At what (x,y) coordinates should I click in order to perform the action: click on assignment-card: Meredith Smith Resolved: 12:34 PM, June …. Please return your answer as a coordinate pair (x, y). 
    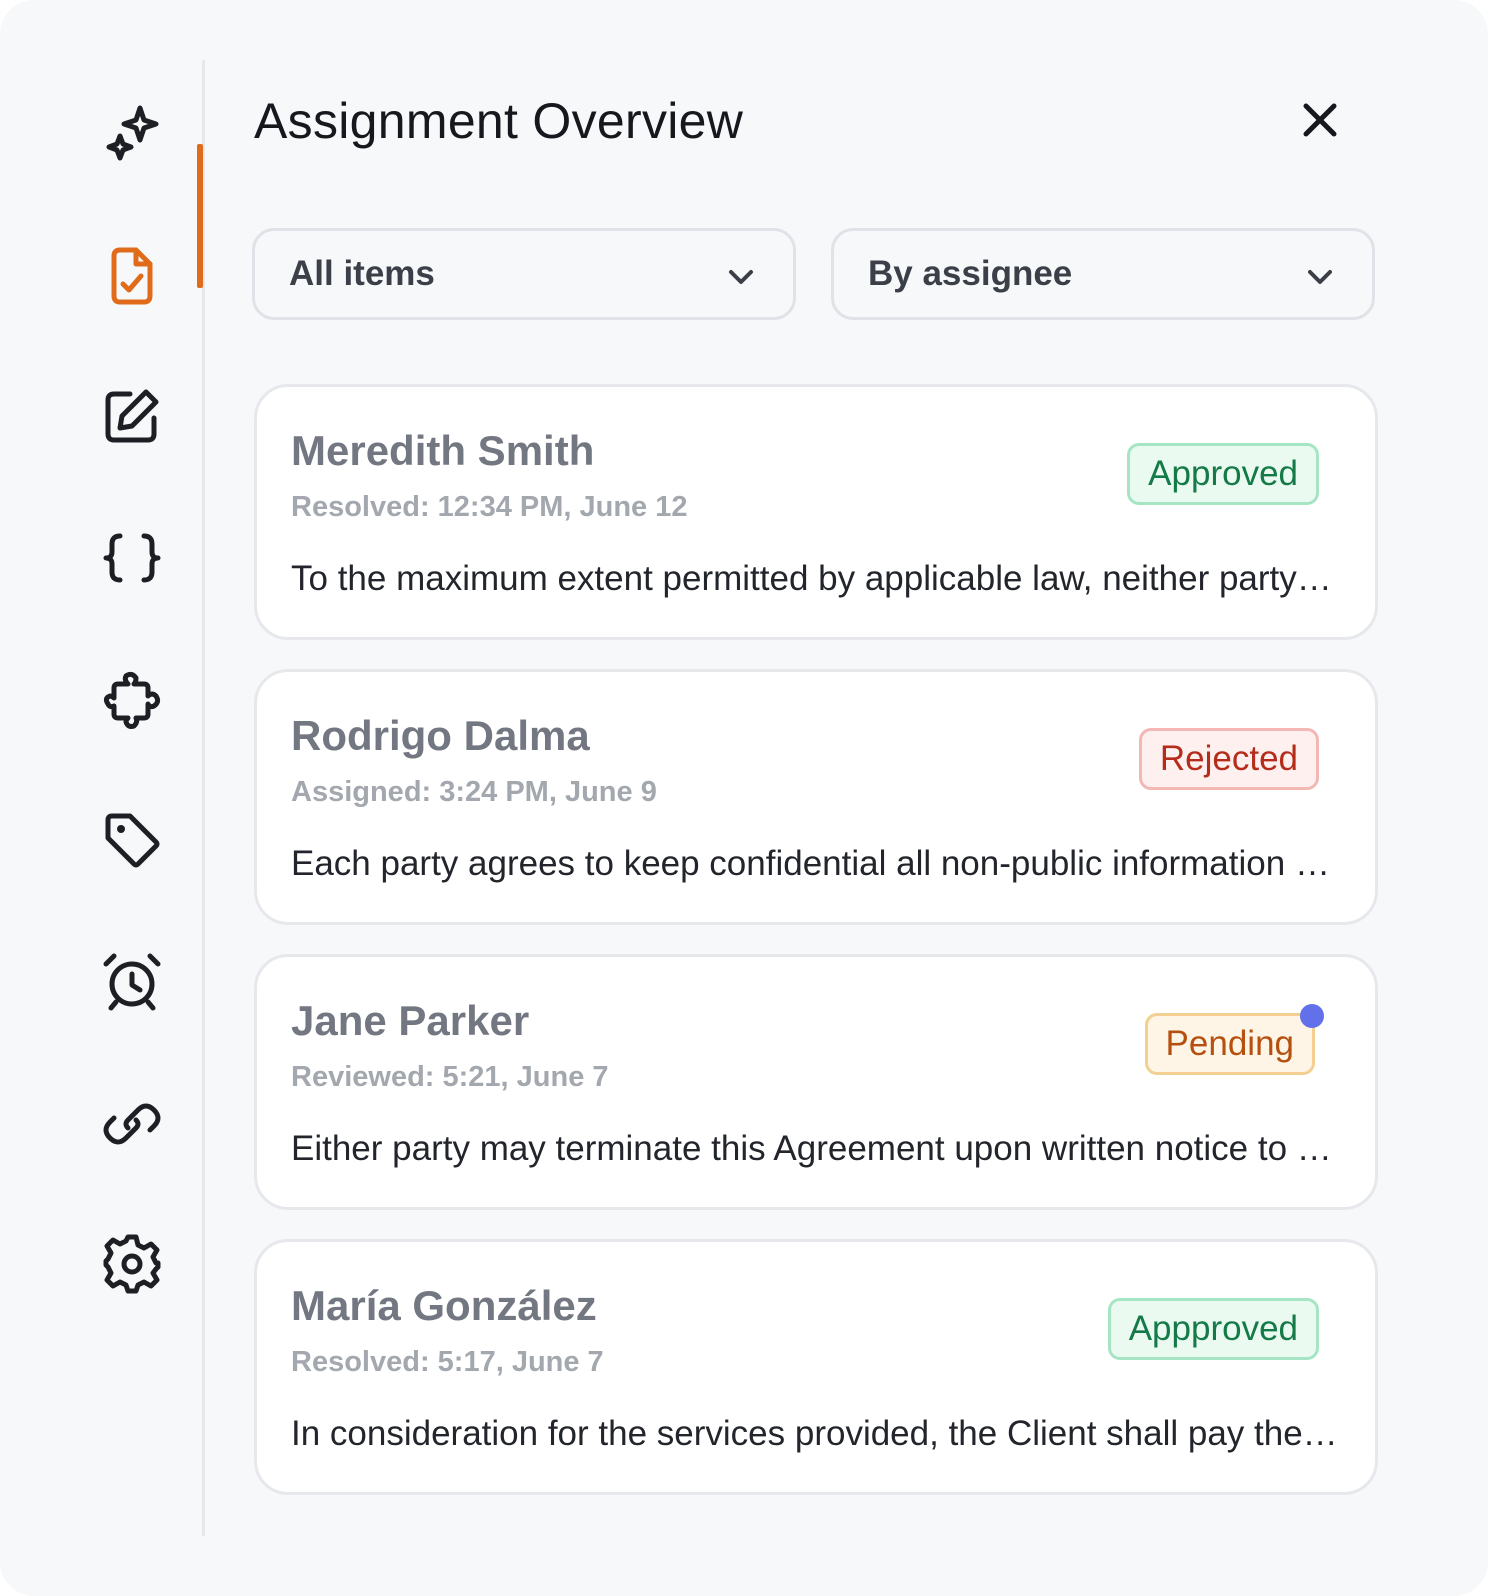
    Looking at the image, I should click on (816, 512).